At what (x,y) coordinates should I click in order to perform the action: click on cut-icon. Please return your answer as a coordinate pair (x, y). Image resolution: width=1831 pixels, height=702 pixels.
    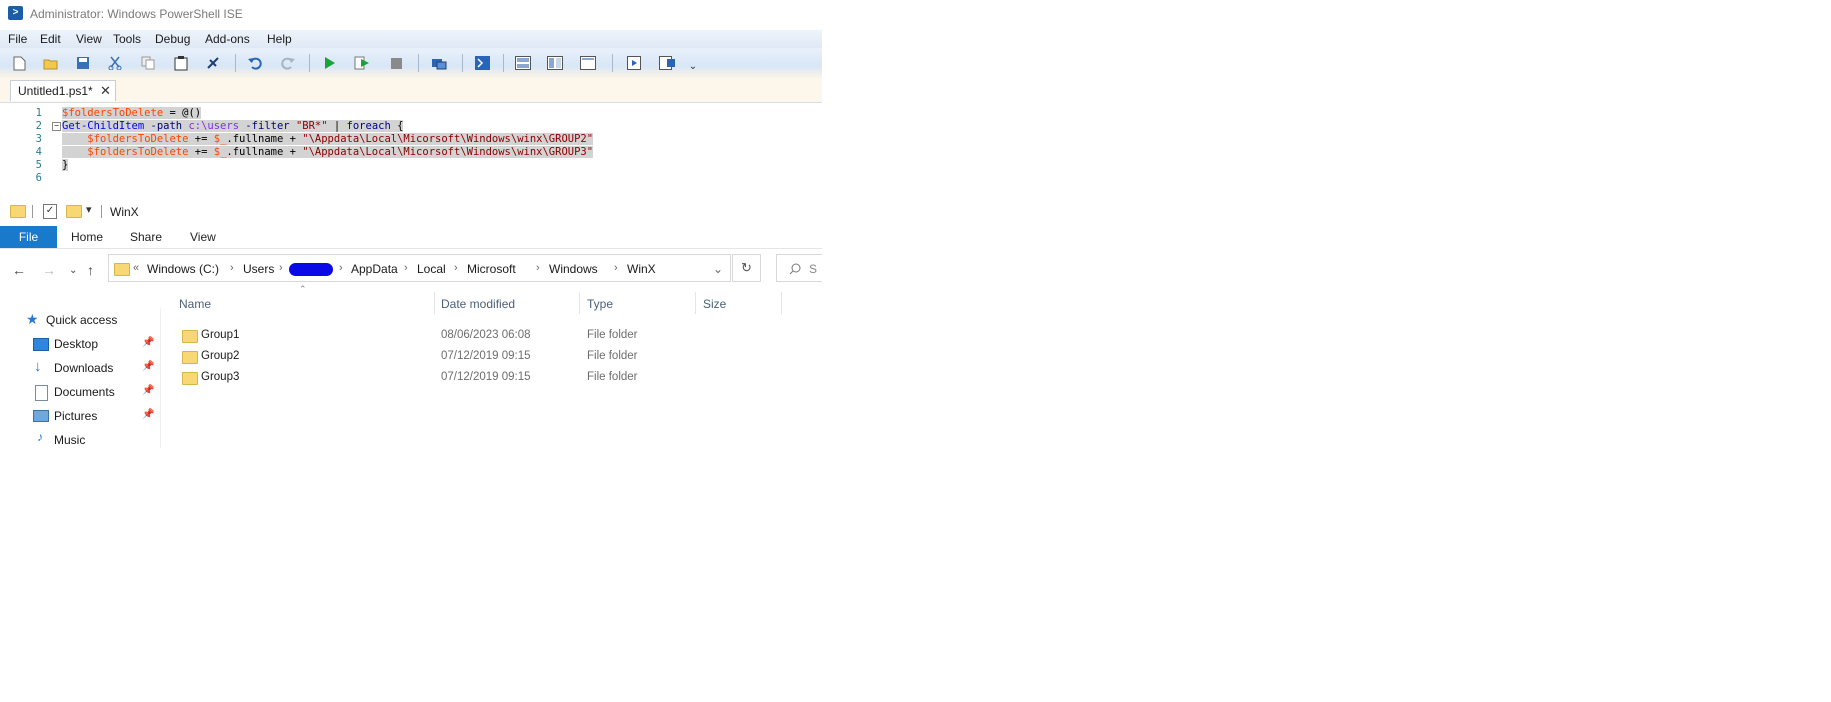
    Looking at the image, I should click on (115, 63).